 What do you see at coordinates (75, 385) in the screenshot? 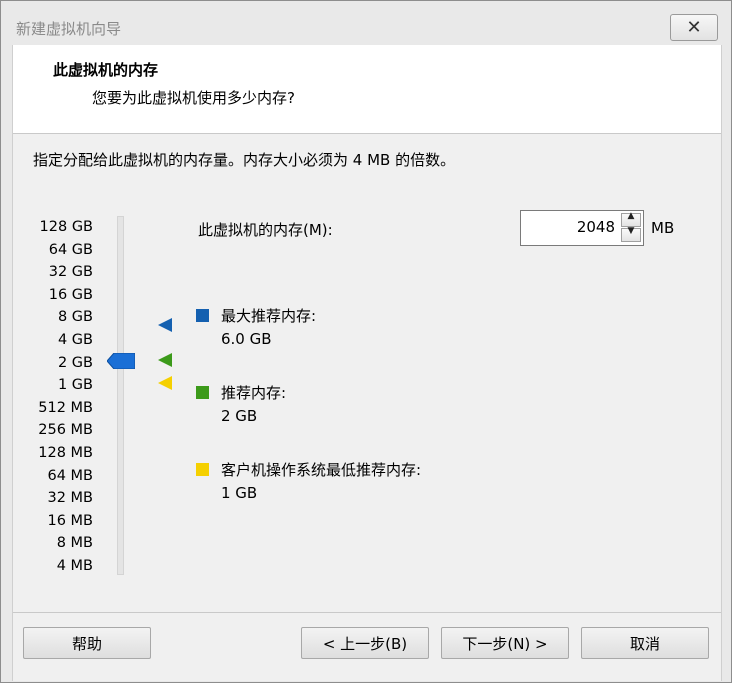
I see `slider-tick-label: 1 GB` at bounding box center [75, 385].